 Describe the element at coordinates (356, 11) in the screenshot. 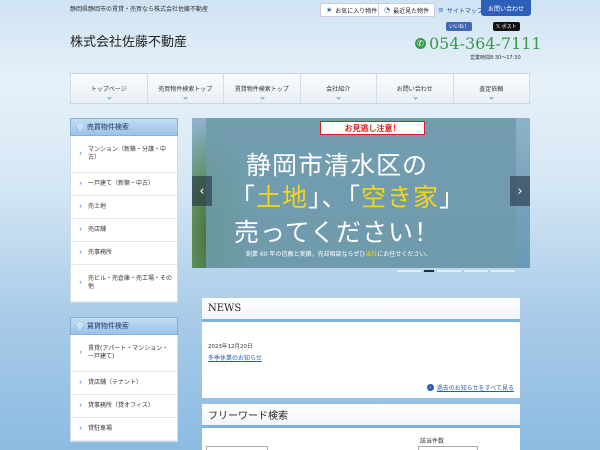

I see `favorites-label: お気に入り物件` at that location.